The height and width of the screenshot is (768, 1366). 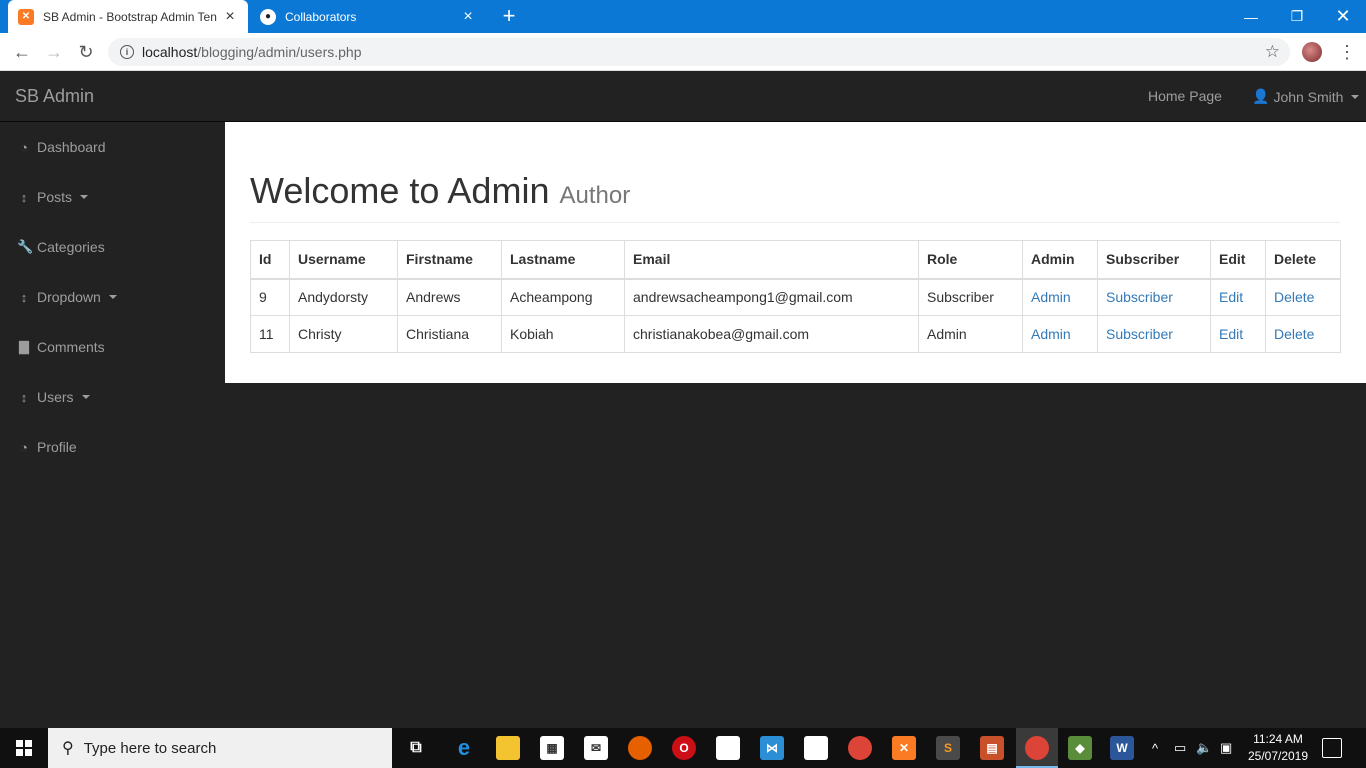 What do you see at coordinates (449, 260) in the screenshot?
I see `column-header: Firstname` at bounding box center [449, 260].